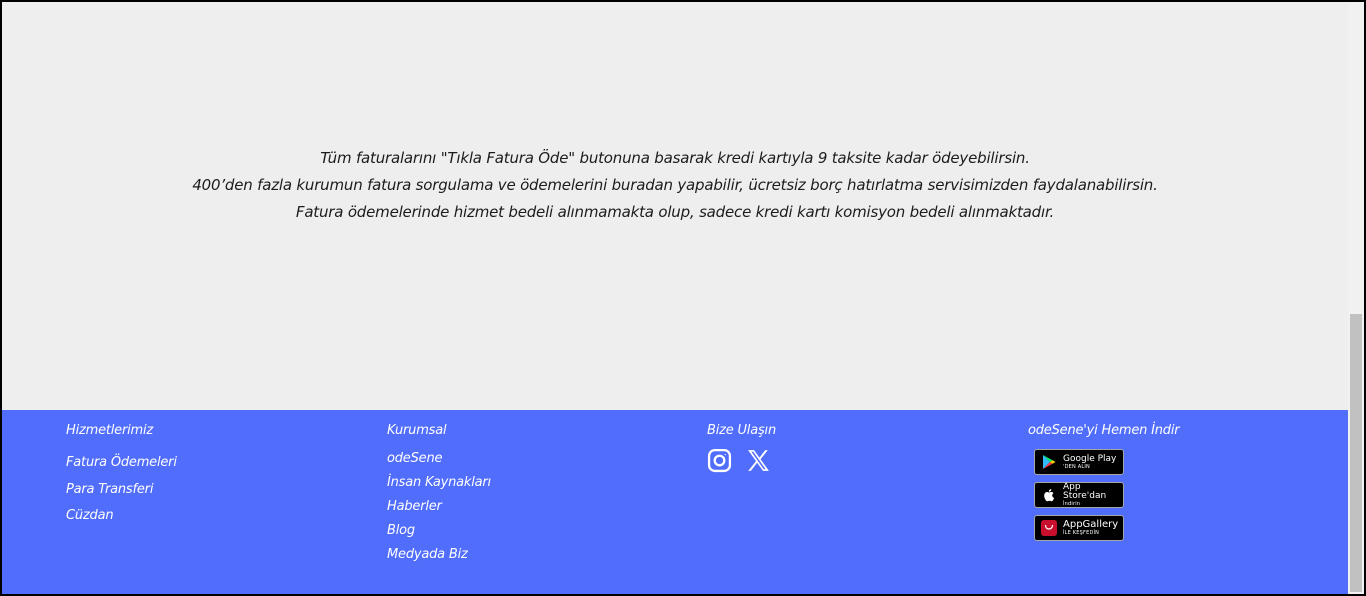 The height and width of the screenshot is (596, 1366). What do you see at coordinates (439, 535) in the screenshot?
I see `link-blog: Blog` at bounding box center [439, 535].